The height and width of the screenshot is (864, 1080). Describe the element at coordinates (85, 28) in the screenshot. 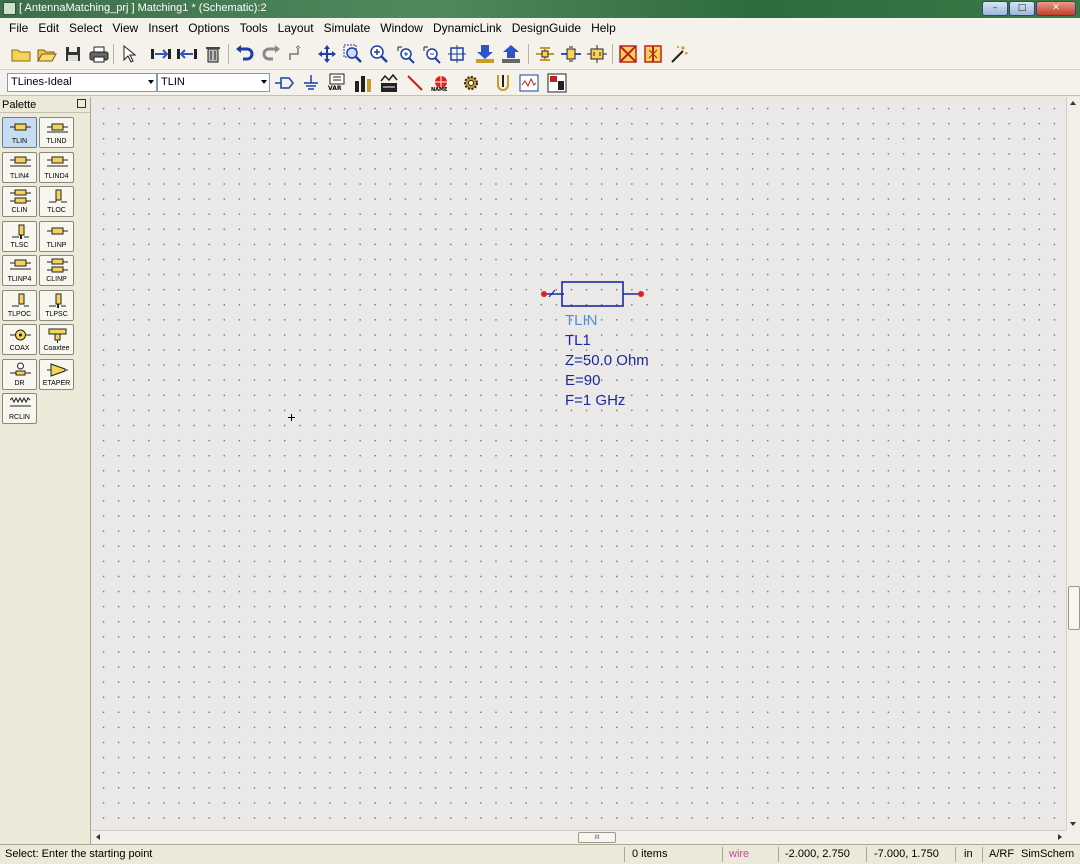

I see `menu-select: Select` at that location.